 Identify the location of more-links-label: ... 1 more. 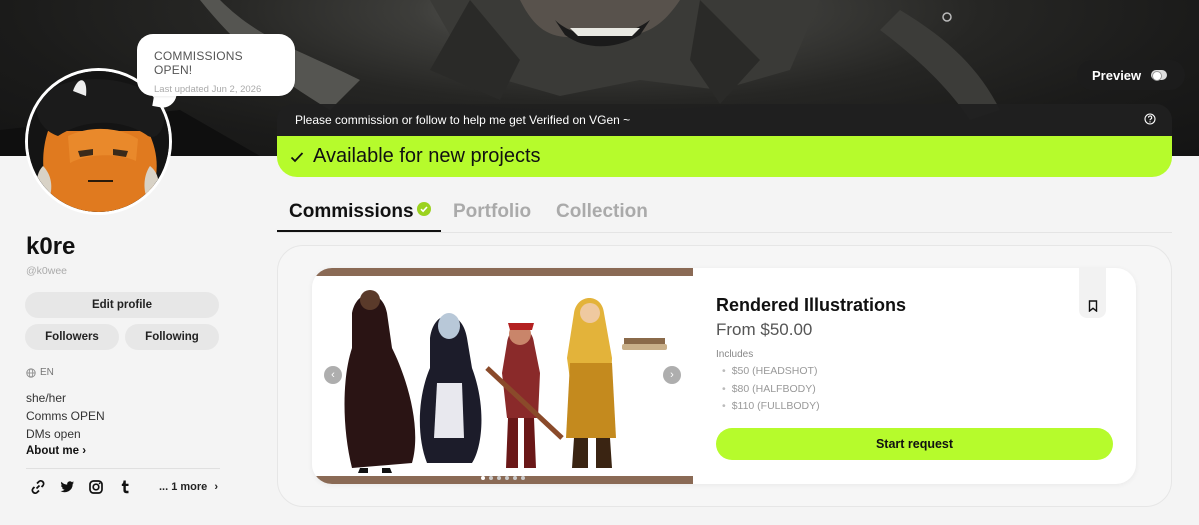
(183, 487).